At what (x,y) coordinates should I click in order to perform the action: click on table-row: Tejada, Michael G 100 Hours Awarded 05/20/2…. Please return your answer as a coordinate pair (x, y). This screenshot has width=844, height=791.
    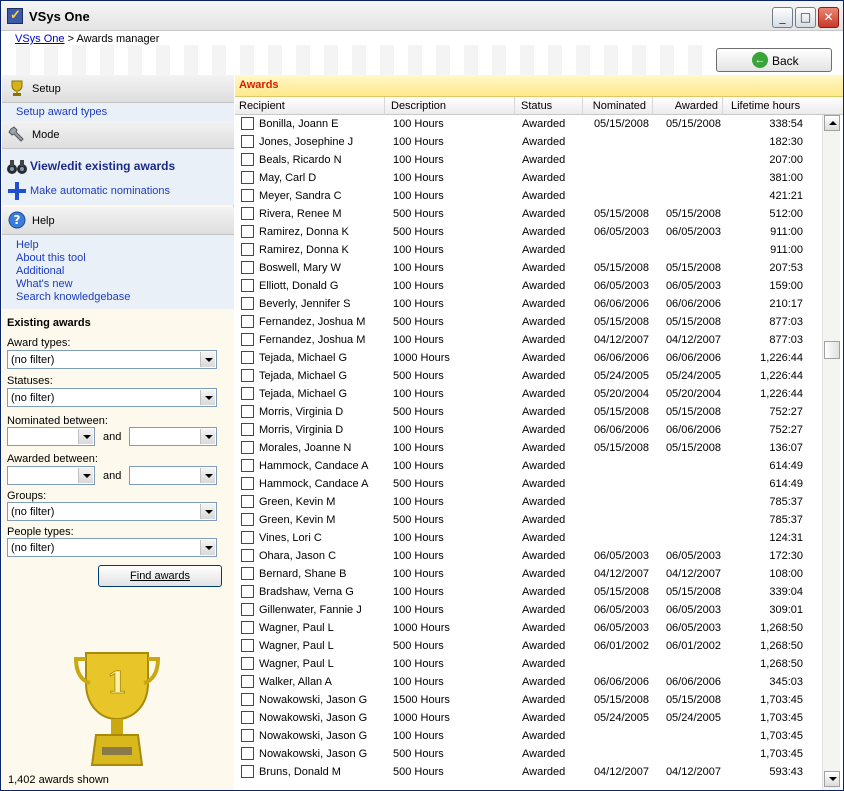
    Looking at the image, I should click on (528, 394).